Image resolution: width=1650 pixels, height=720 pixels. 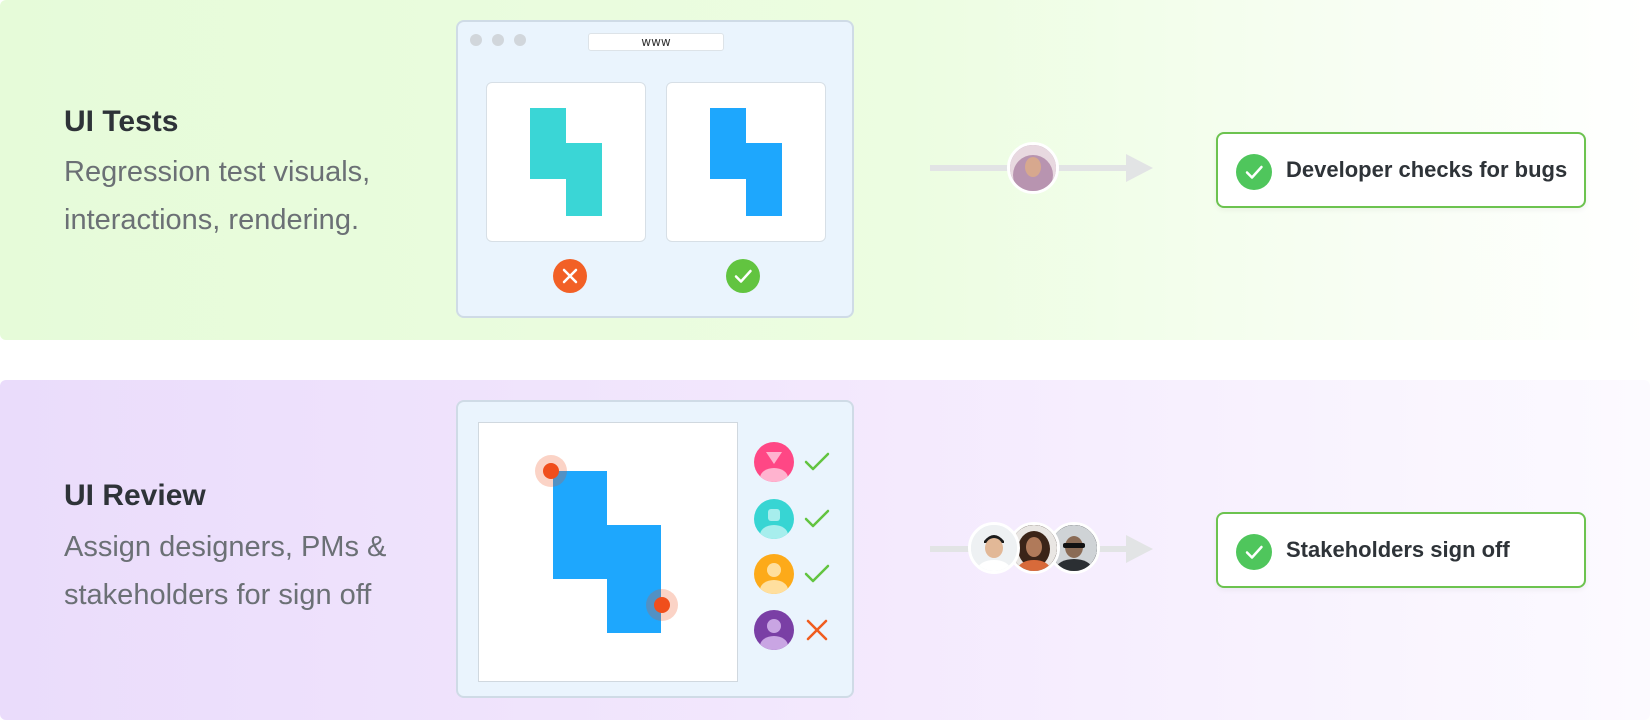 I want to click on url-bar: www, so click(x=656, y=42).